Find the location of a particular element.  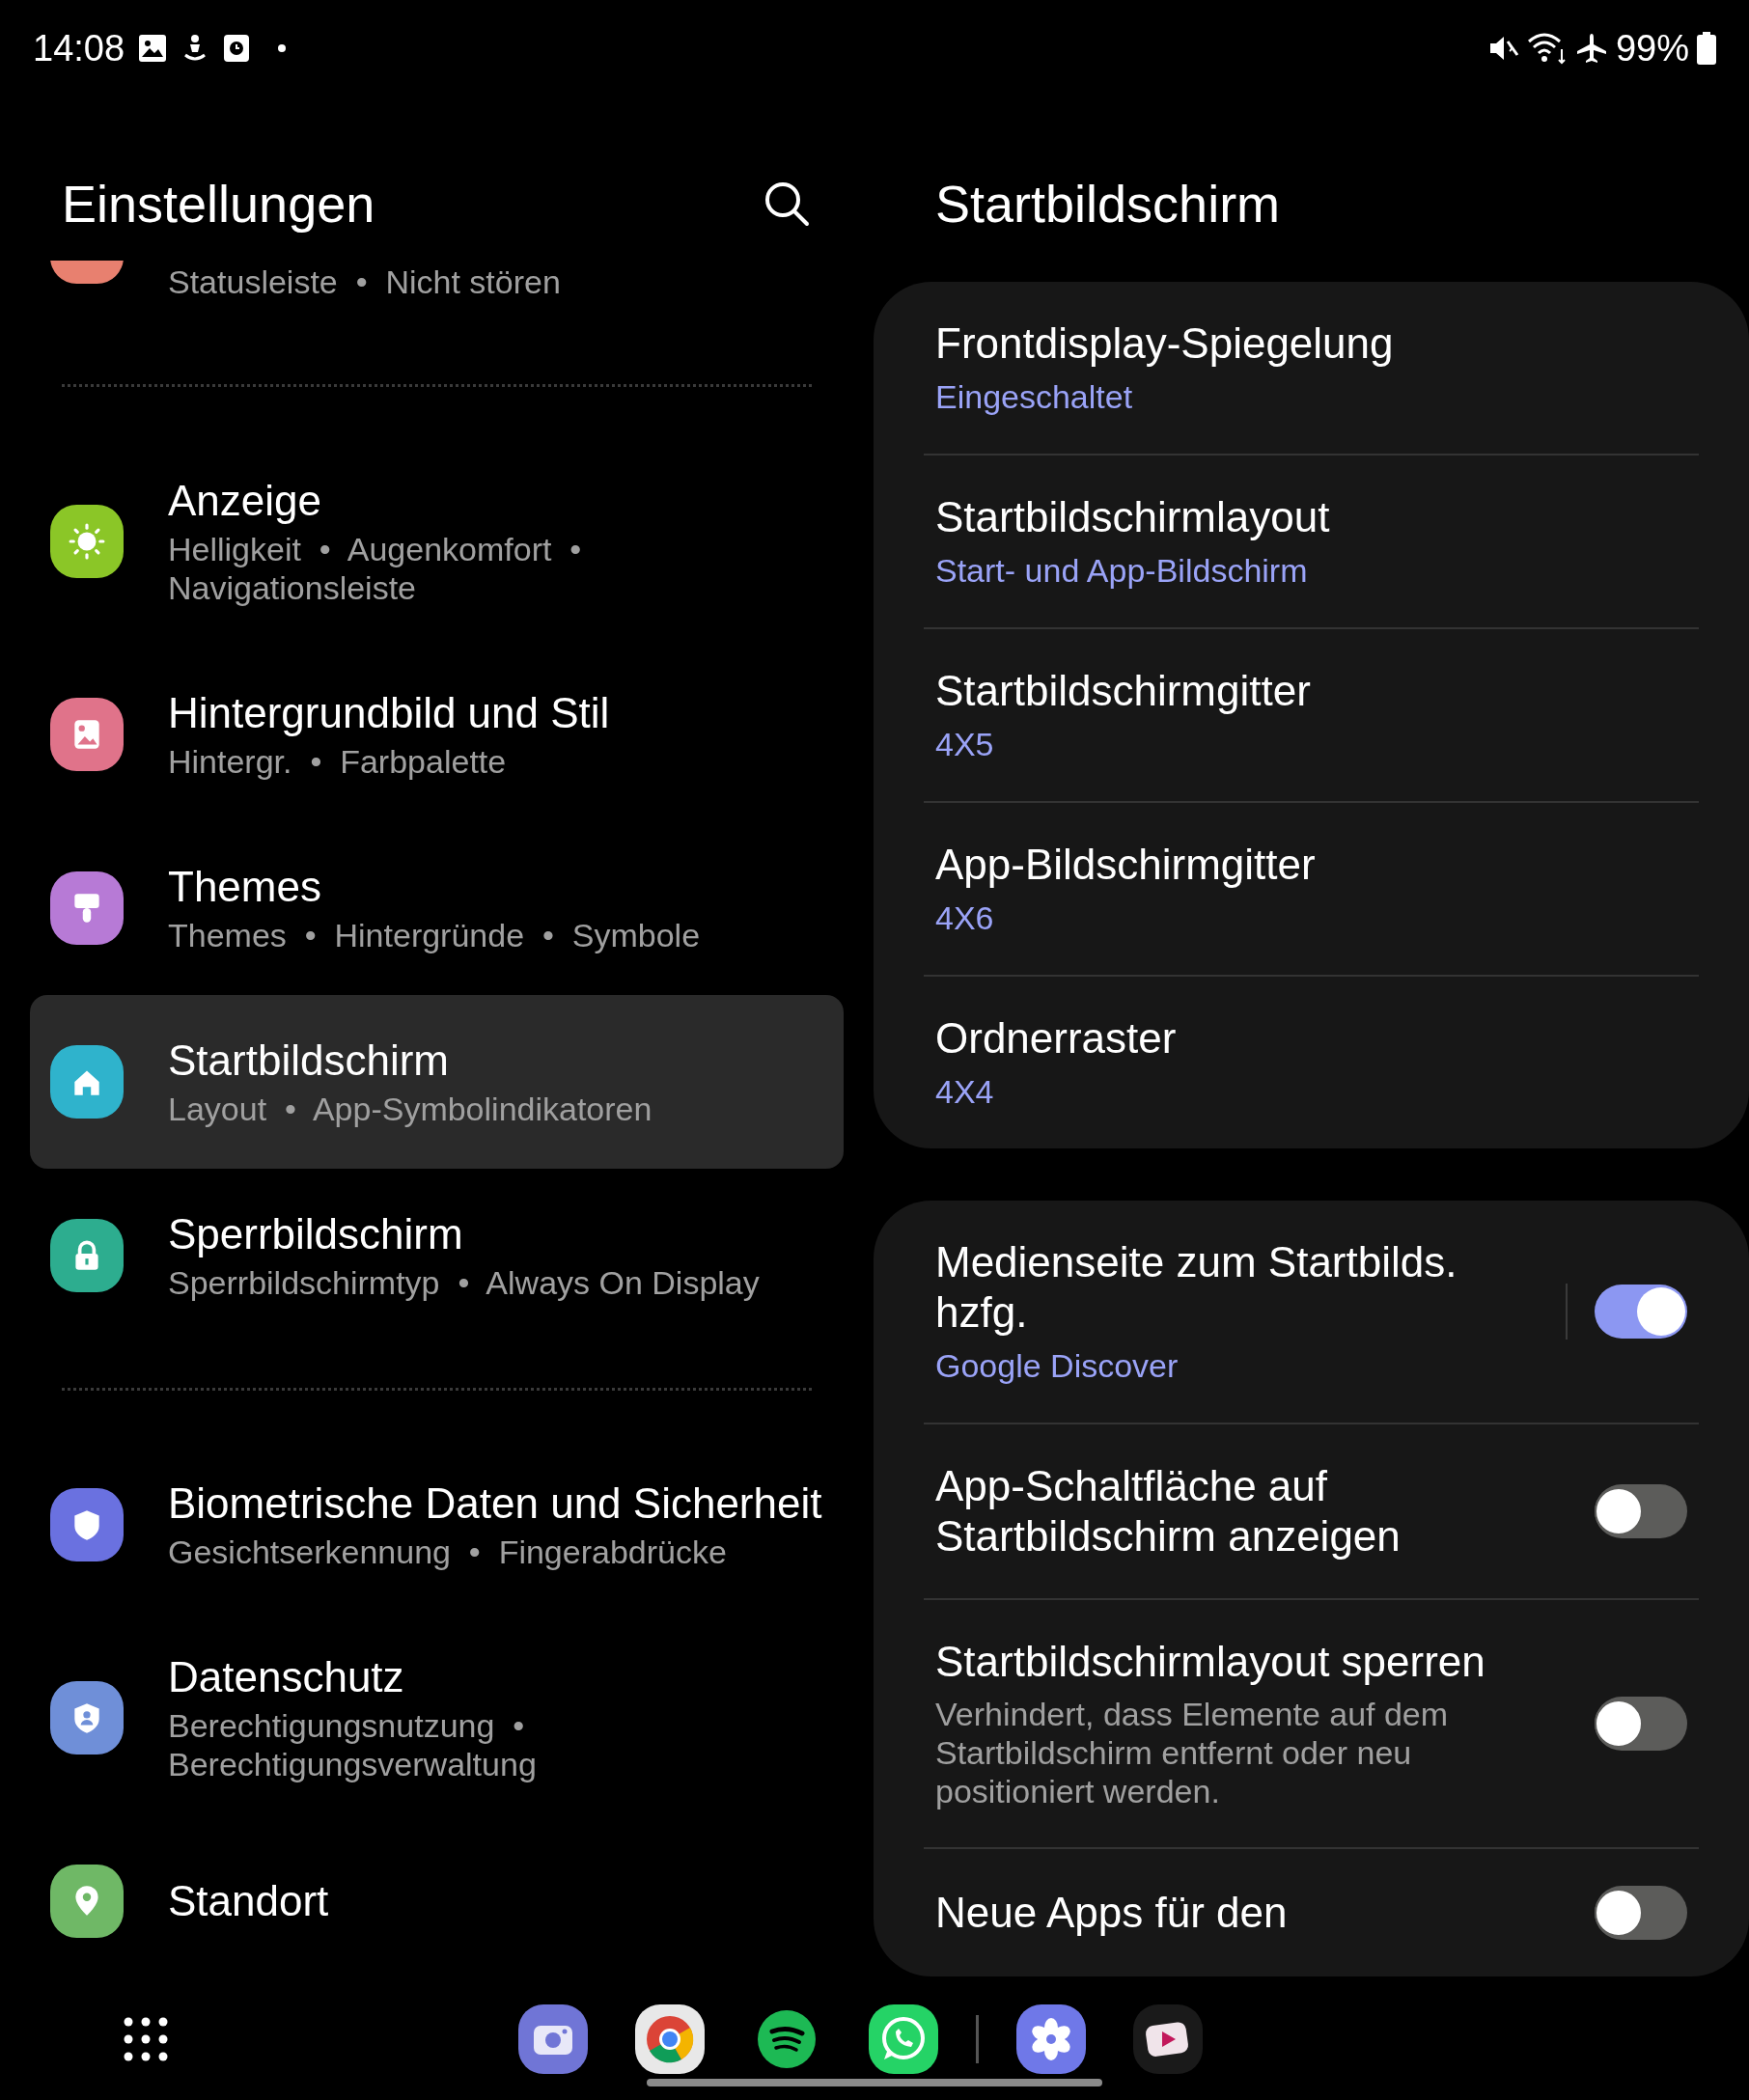

settings-item: Startbildschirm Layout • App-Symbolindikatoren is located at coordinates (437, 1082).